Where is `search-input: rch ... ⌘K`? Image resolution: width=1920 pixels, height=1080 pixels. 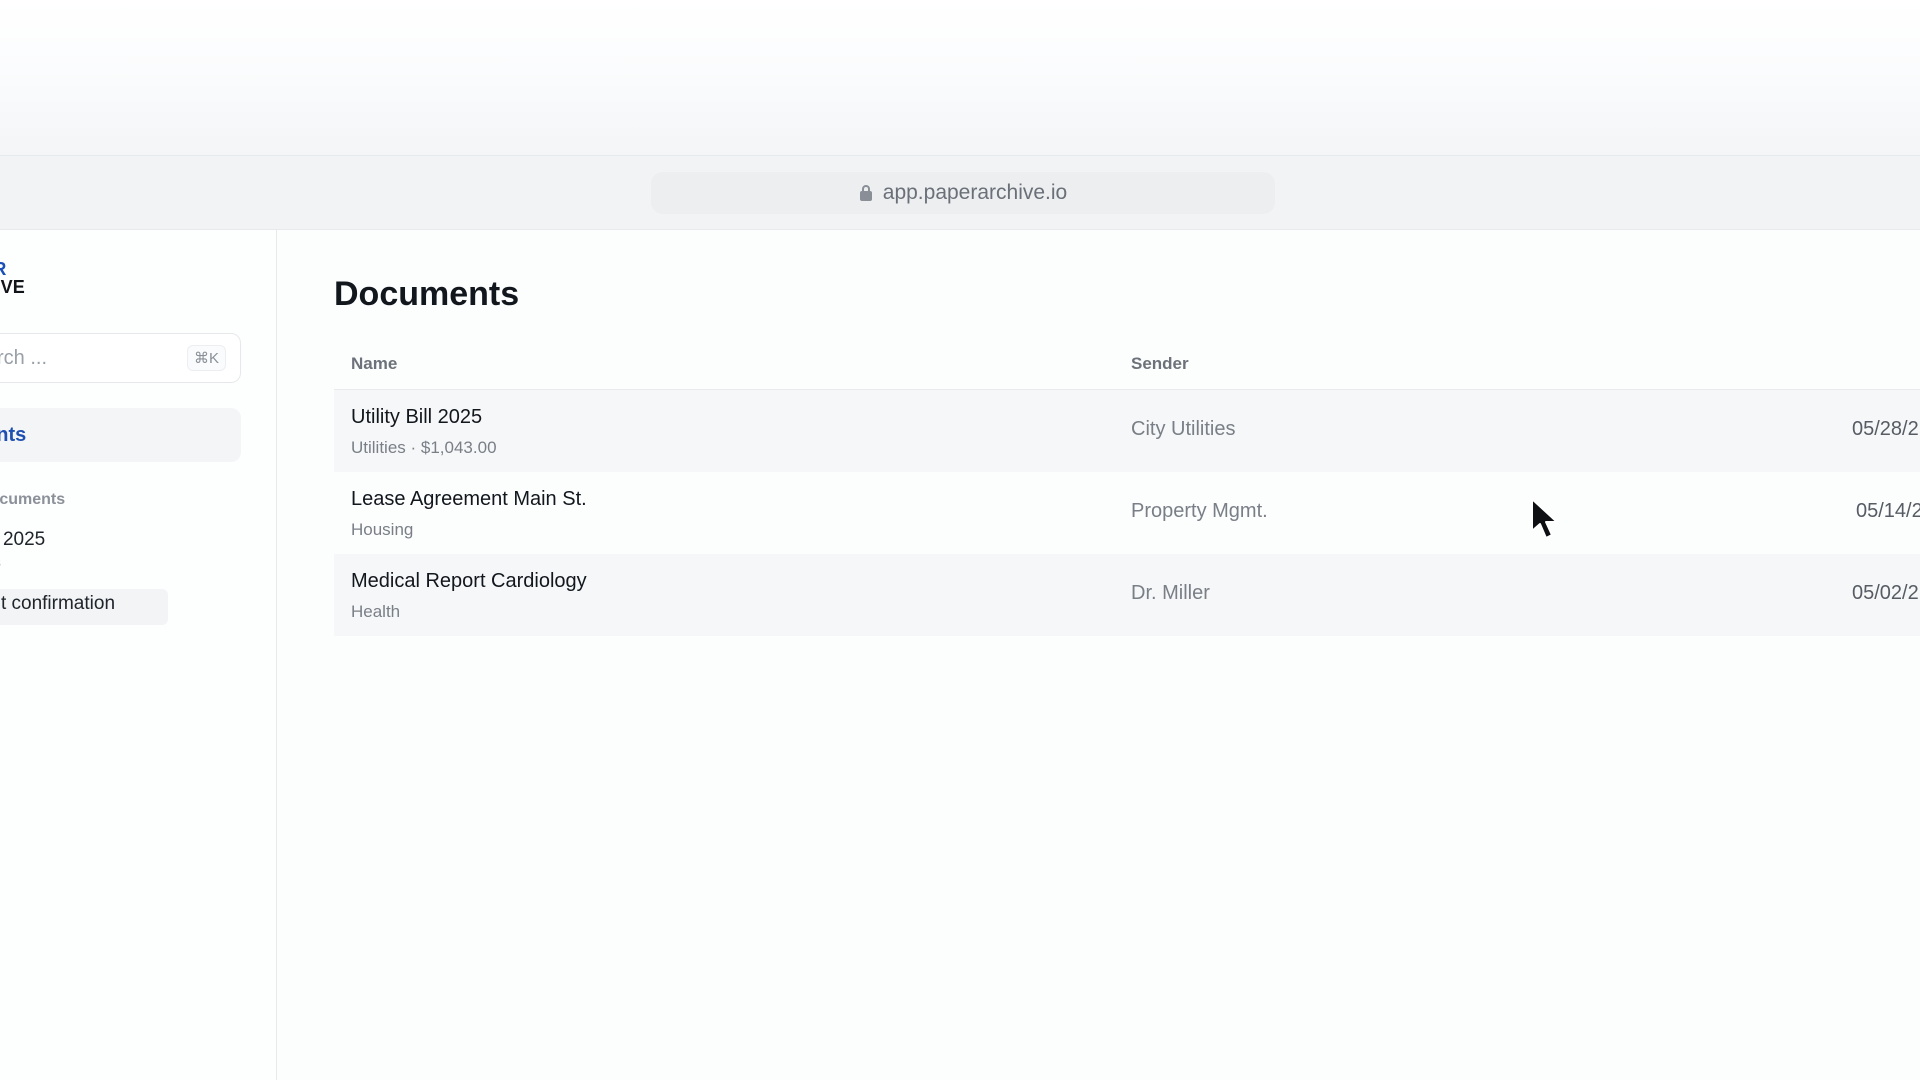
search-input: rch ... ⌘K is located at coordinates (120, 358).